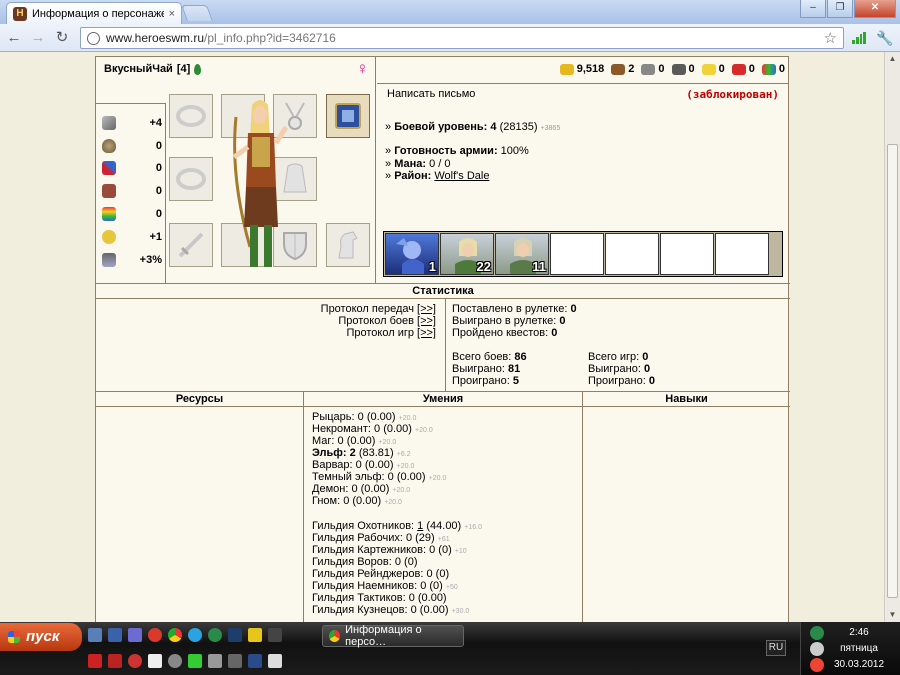 Image resolution: width=900 pixels, height=675 pixels. I want to click on scroll-up-arrow-icon: ▲, so click(892, 59).